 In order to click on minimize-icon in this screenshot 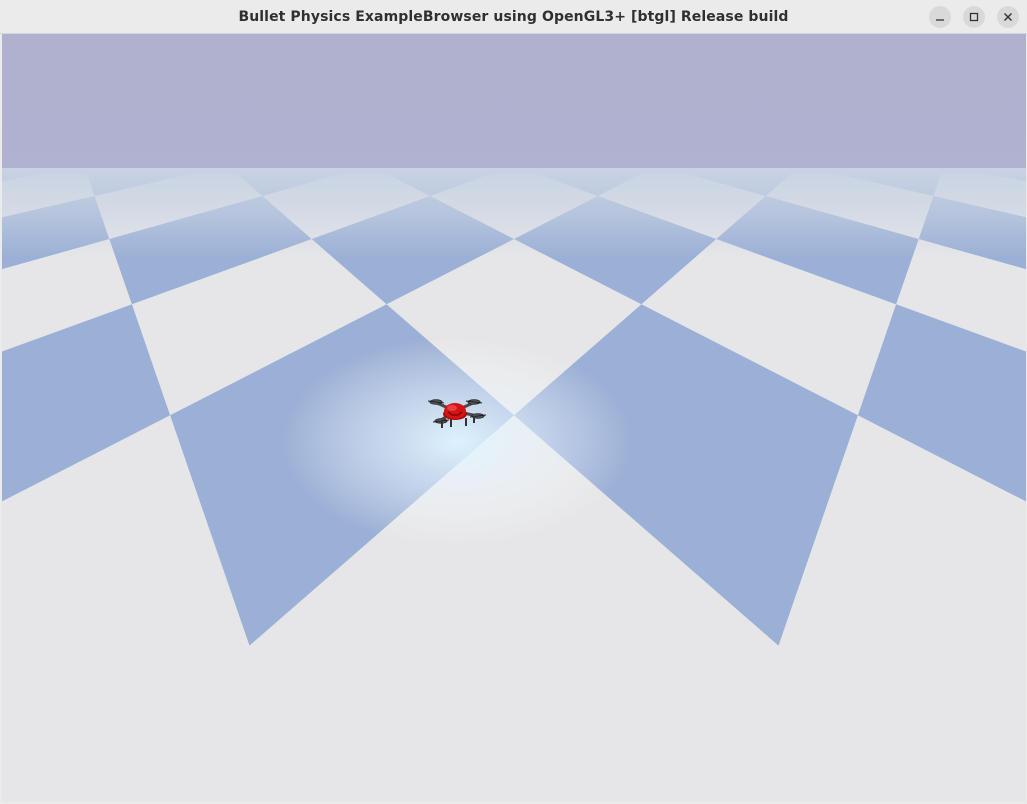, I will do `click(940, 17)`.